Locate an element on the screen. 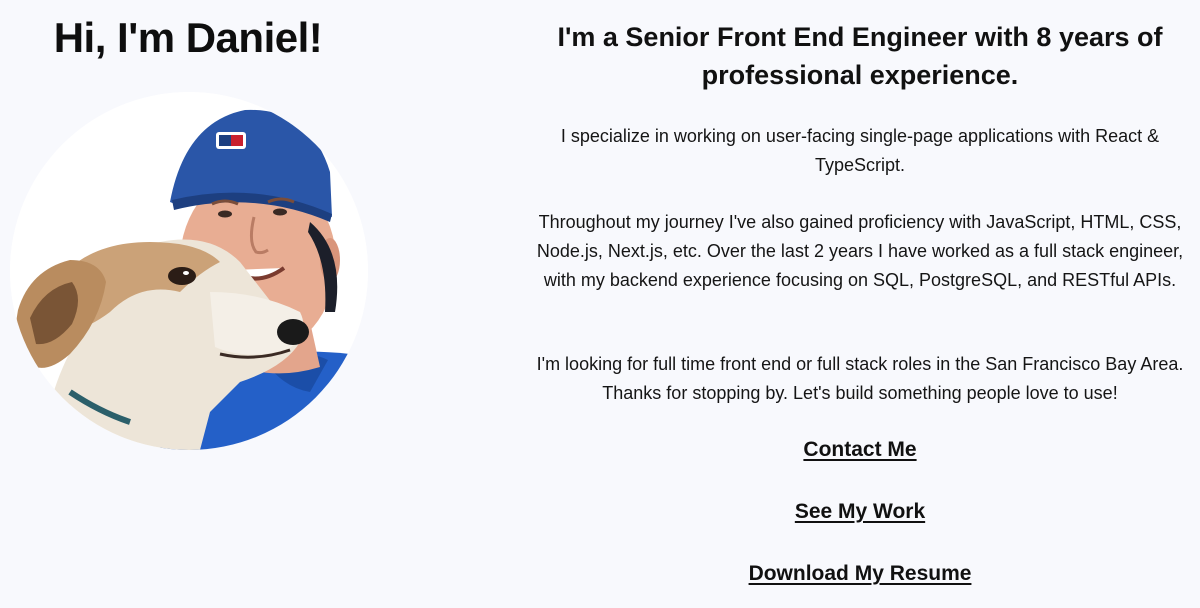  greeting-heading: Hi, I'm Daniel! is located at coordinates (188, 37).